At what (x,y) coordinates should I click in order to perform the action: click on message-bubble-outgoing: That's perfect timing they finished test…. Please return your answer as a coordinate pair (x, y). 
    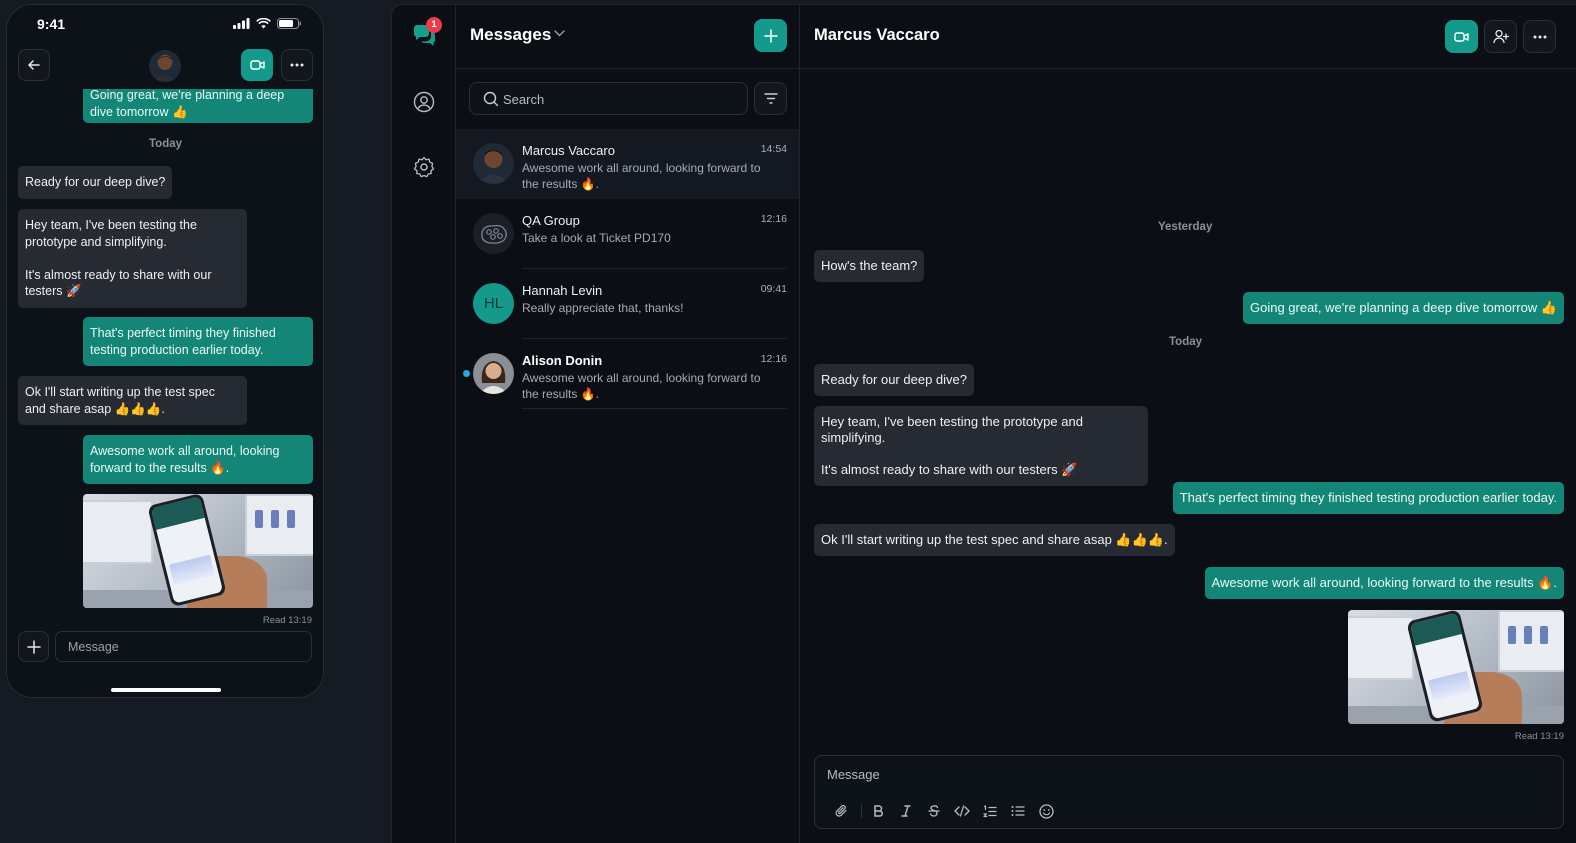
    Looking at the image, I should click on (1368, 498).